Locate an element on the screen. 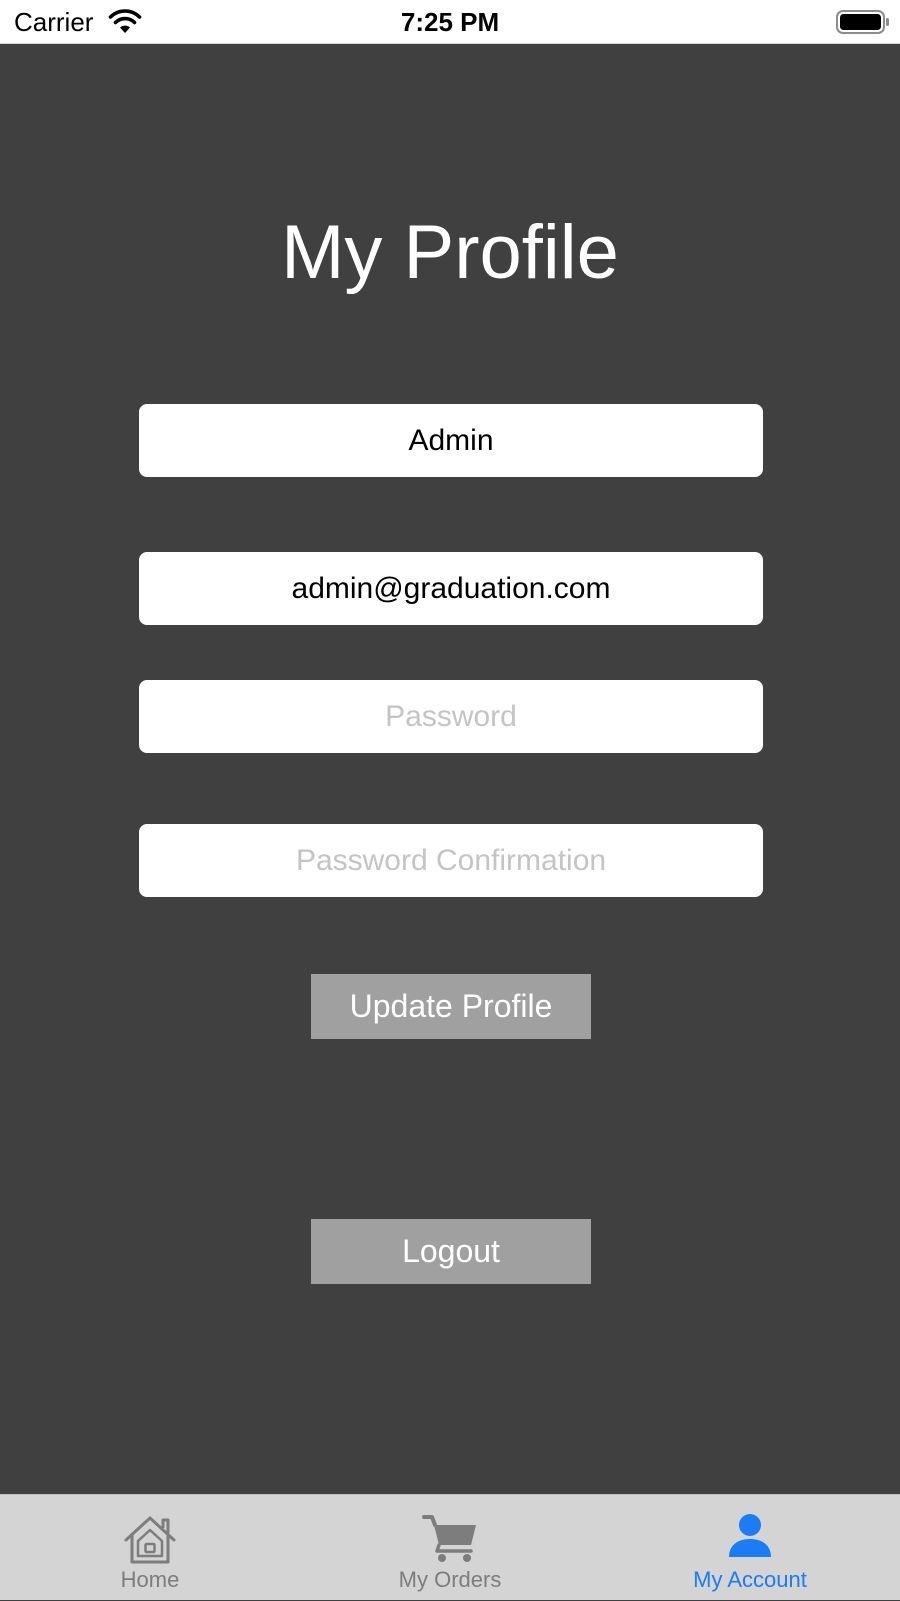 This screenshot has width=900, height=1601. home-icon is located at coordinates (150, 1540).